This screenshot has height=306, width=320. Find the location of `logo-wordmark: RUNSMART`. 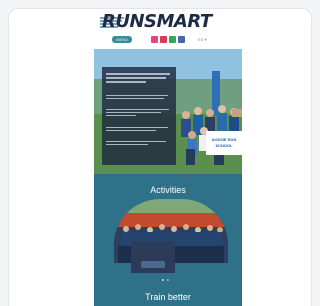

logo-wordmark: RUNSMART is located at coordinates (157, 21).